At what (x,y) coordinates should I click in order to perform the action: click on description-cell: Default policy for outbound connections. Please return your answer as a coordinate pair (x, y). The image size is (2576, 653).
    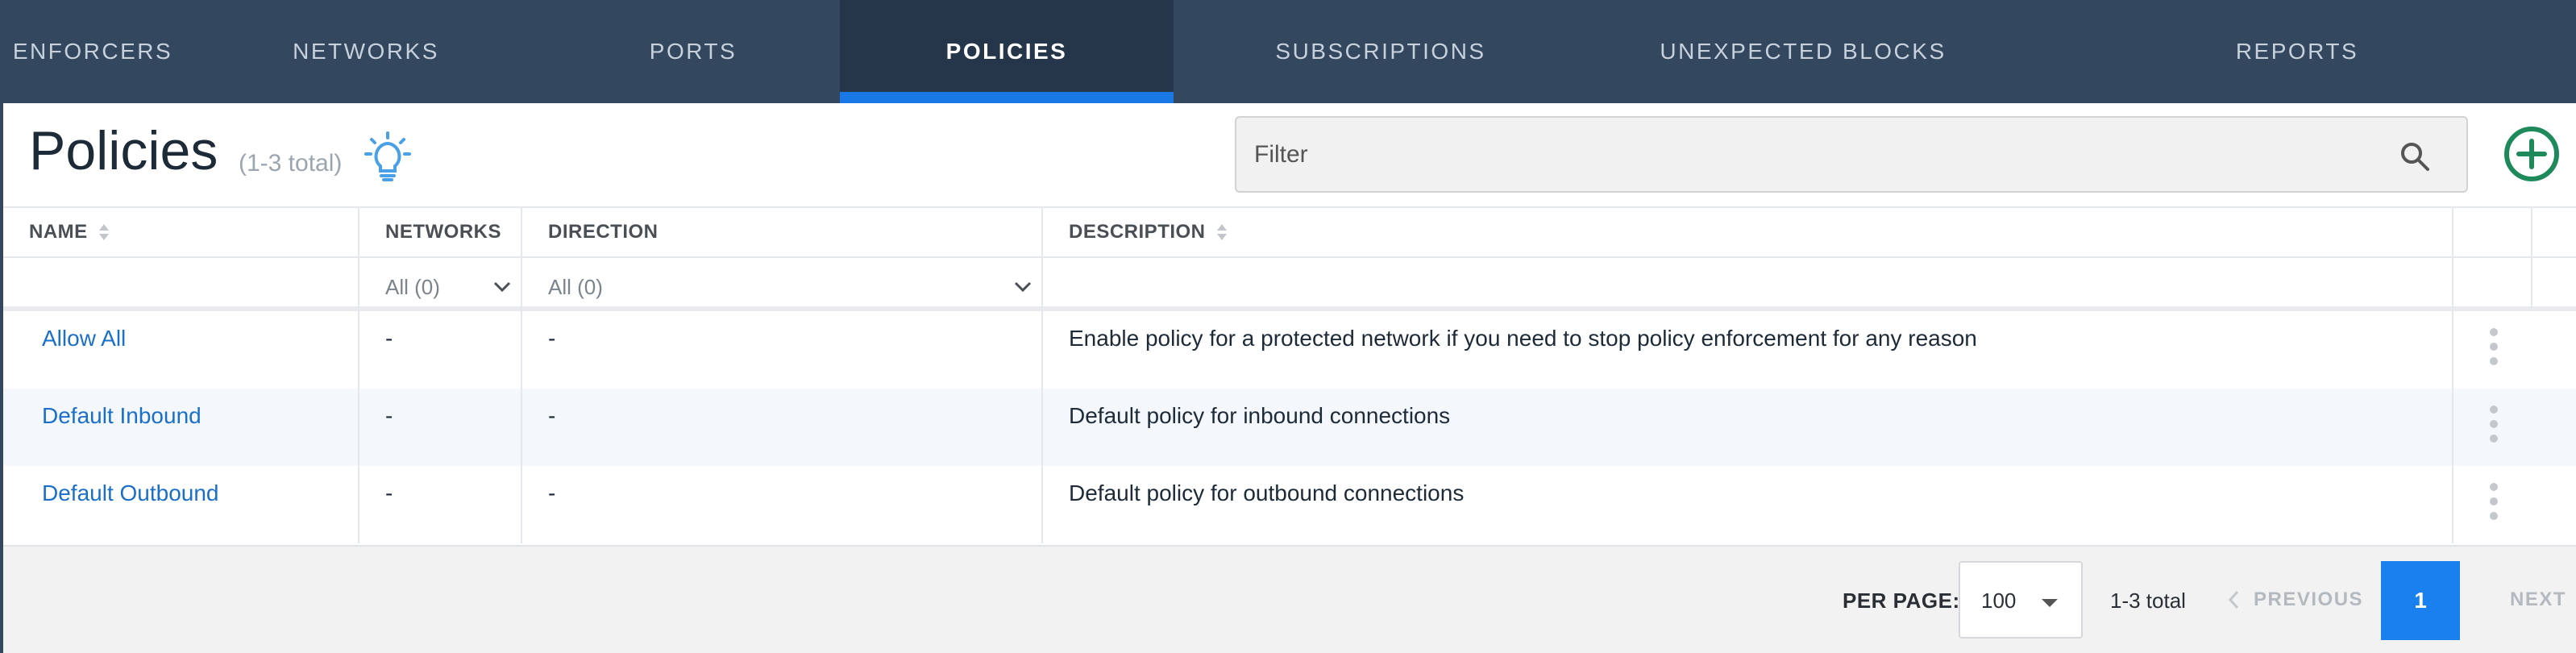
    Looking at the image, I should click on (1267, 492).